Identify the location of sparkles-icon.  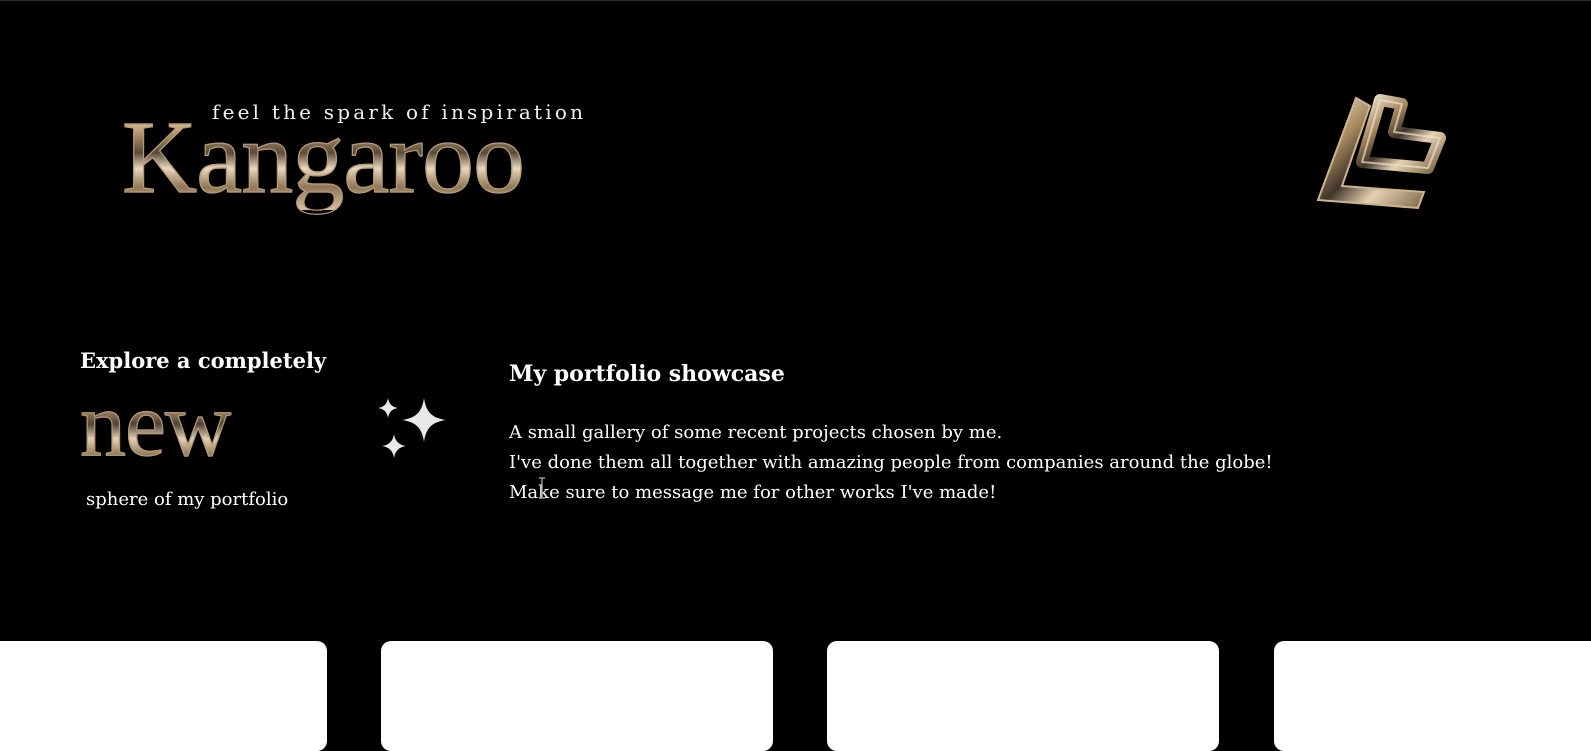
(412, 428).